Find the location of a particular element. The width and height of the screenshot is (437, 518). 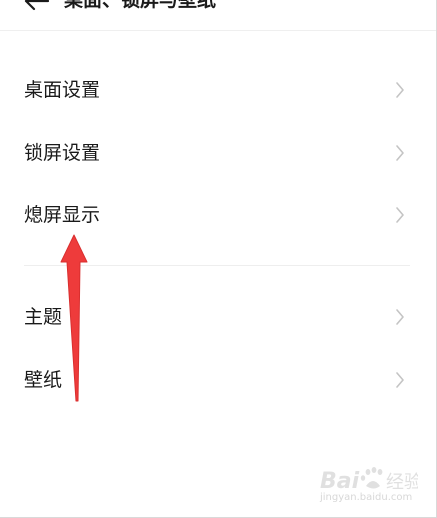

watermark-url: jingyan.baidu.com is located at coordinates (366, 497).